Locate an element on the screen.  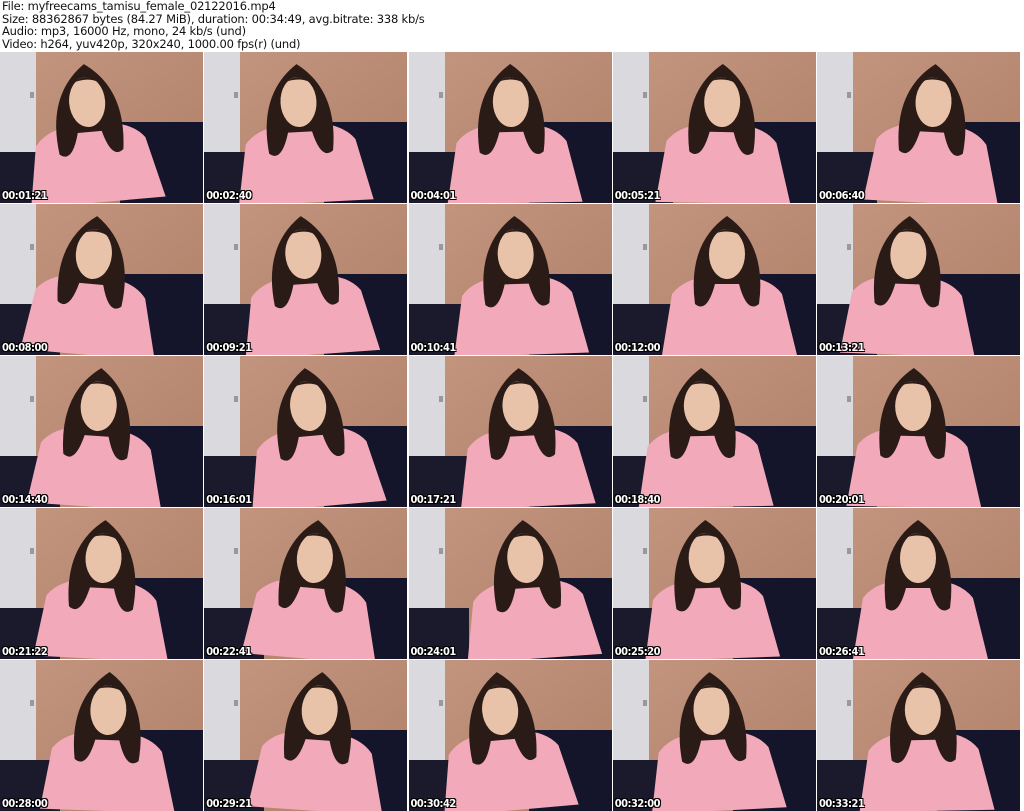
video-thumbnail: 00:17:21 is located at coordinates (510, 431).